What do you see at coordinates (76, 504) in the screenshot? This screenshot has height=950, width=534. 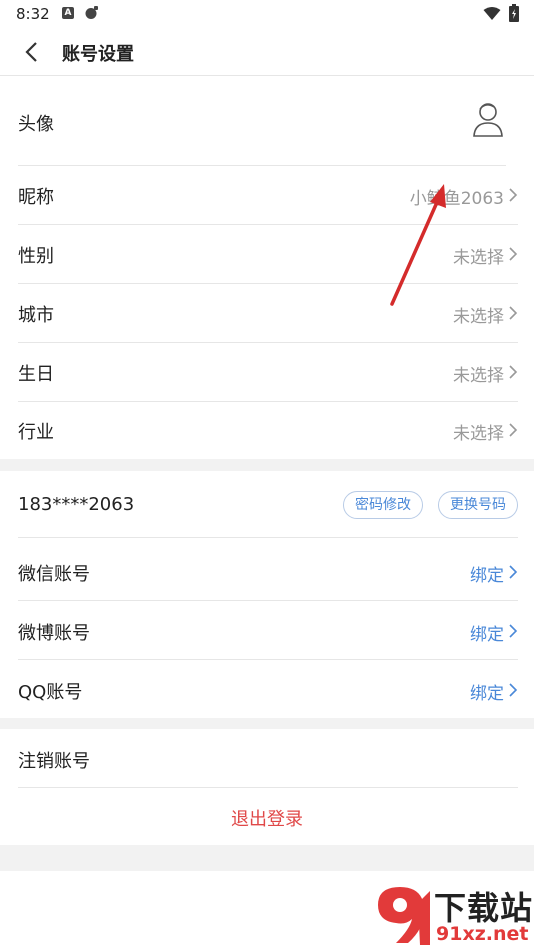 I see `phone-number: 183****2063` at bounding box center [76, 504].